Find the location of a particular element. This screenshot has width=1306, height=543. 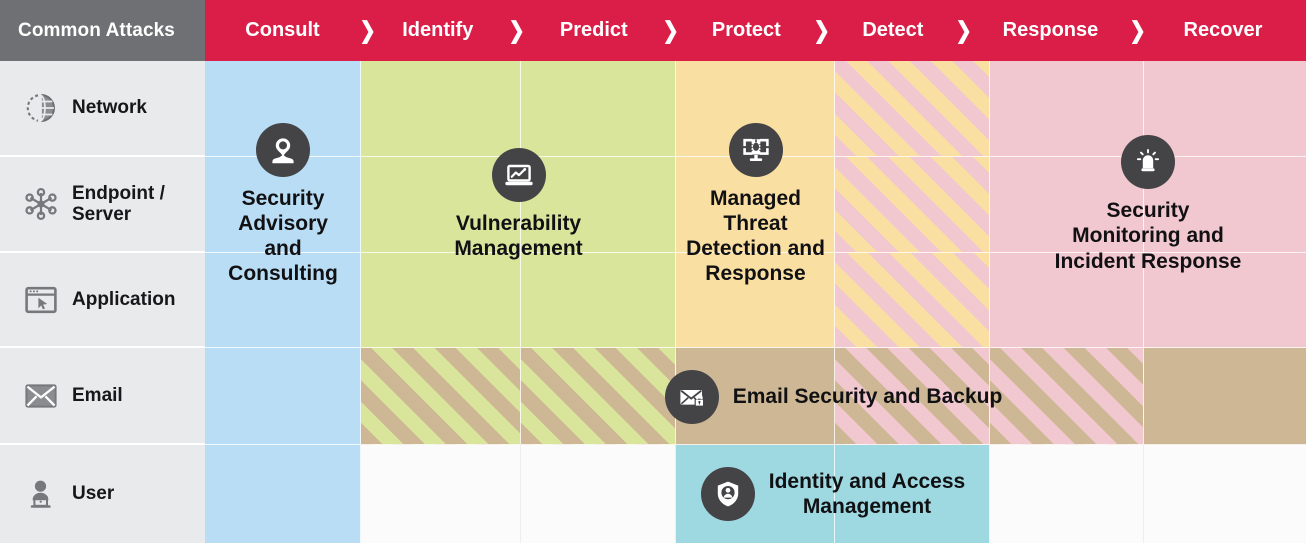

phase-header-response: Response is located at coordinates (1050, 30).